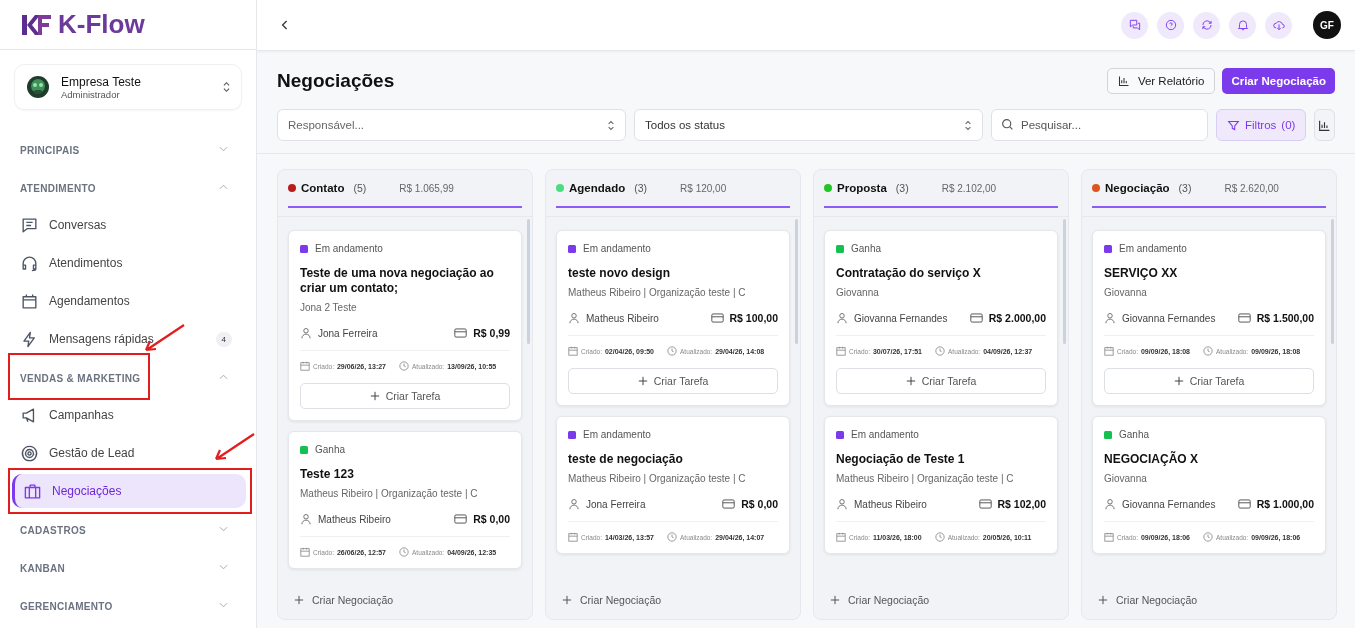  Describe the element at coordinates (1261, 125) in the screenshot. I see `filters-button: Filtros (0)` at that location.